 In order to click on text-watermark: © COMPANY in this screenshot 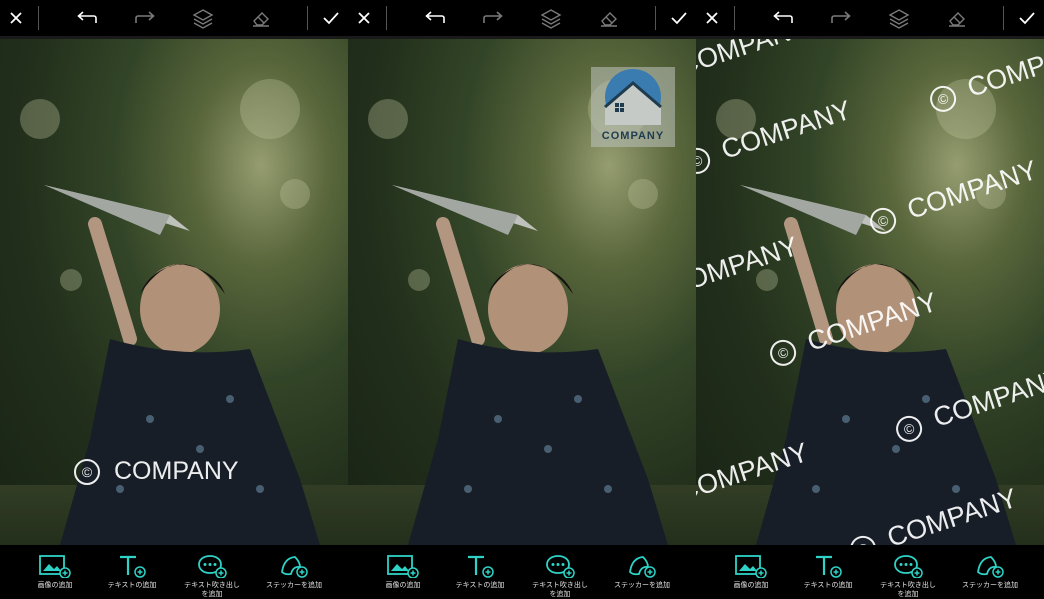, I will do `click(156, 471)`.